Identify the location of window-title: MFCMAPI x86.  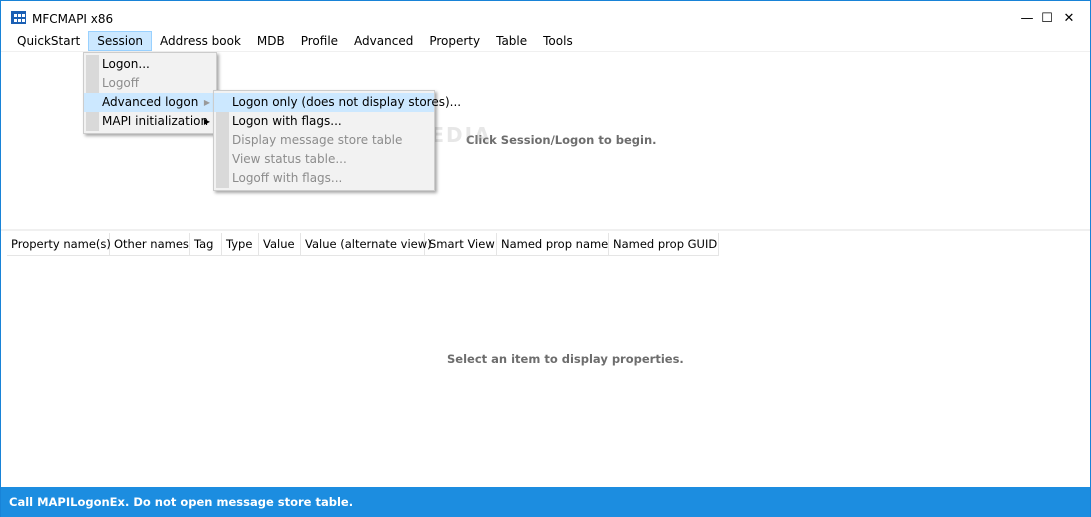
(73, 19).